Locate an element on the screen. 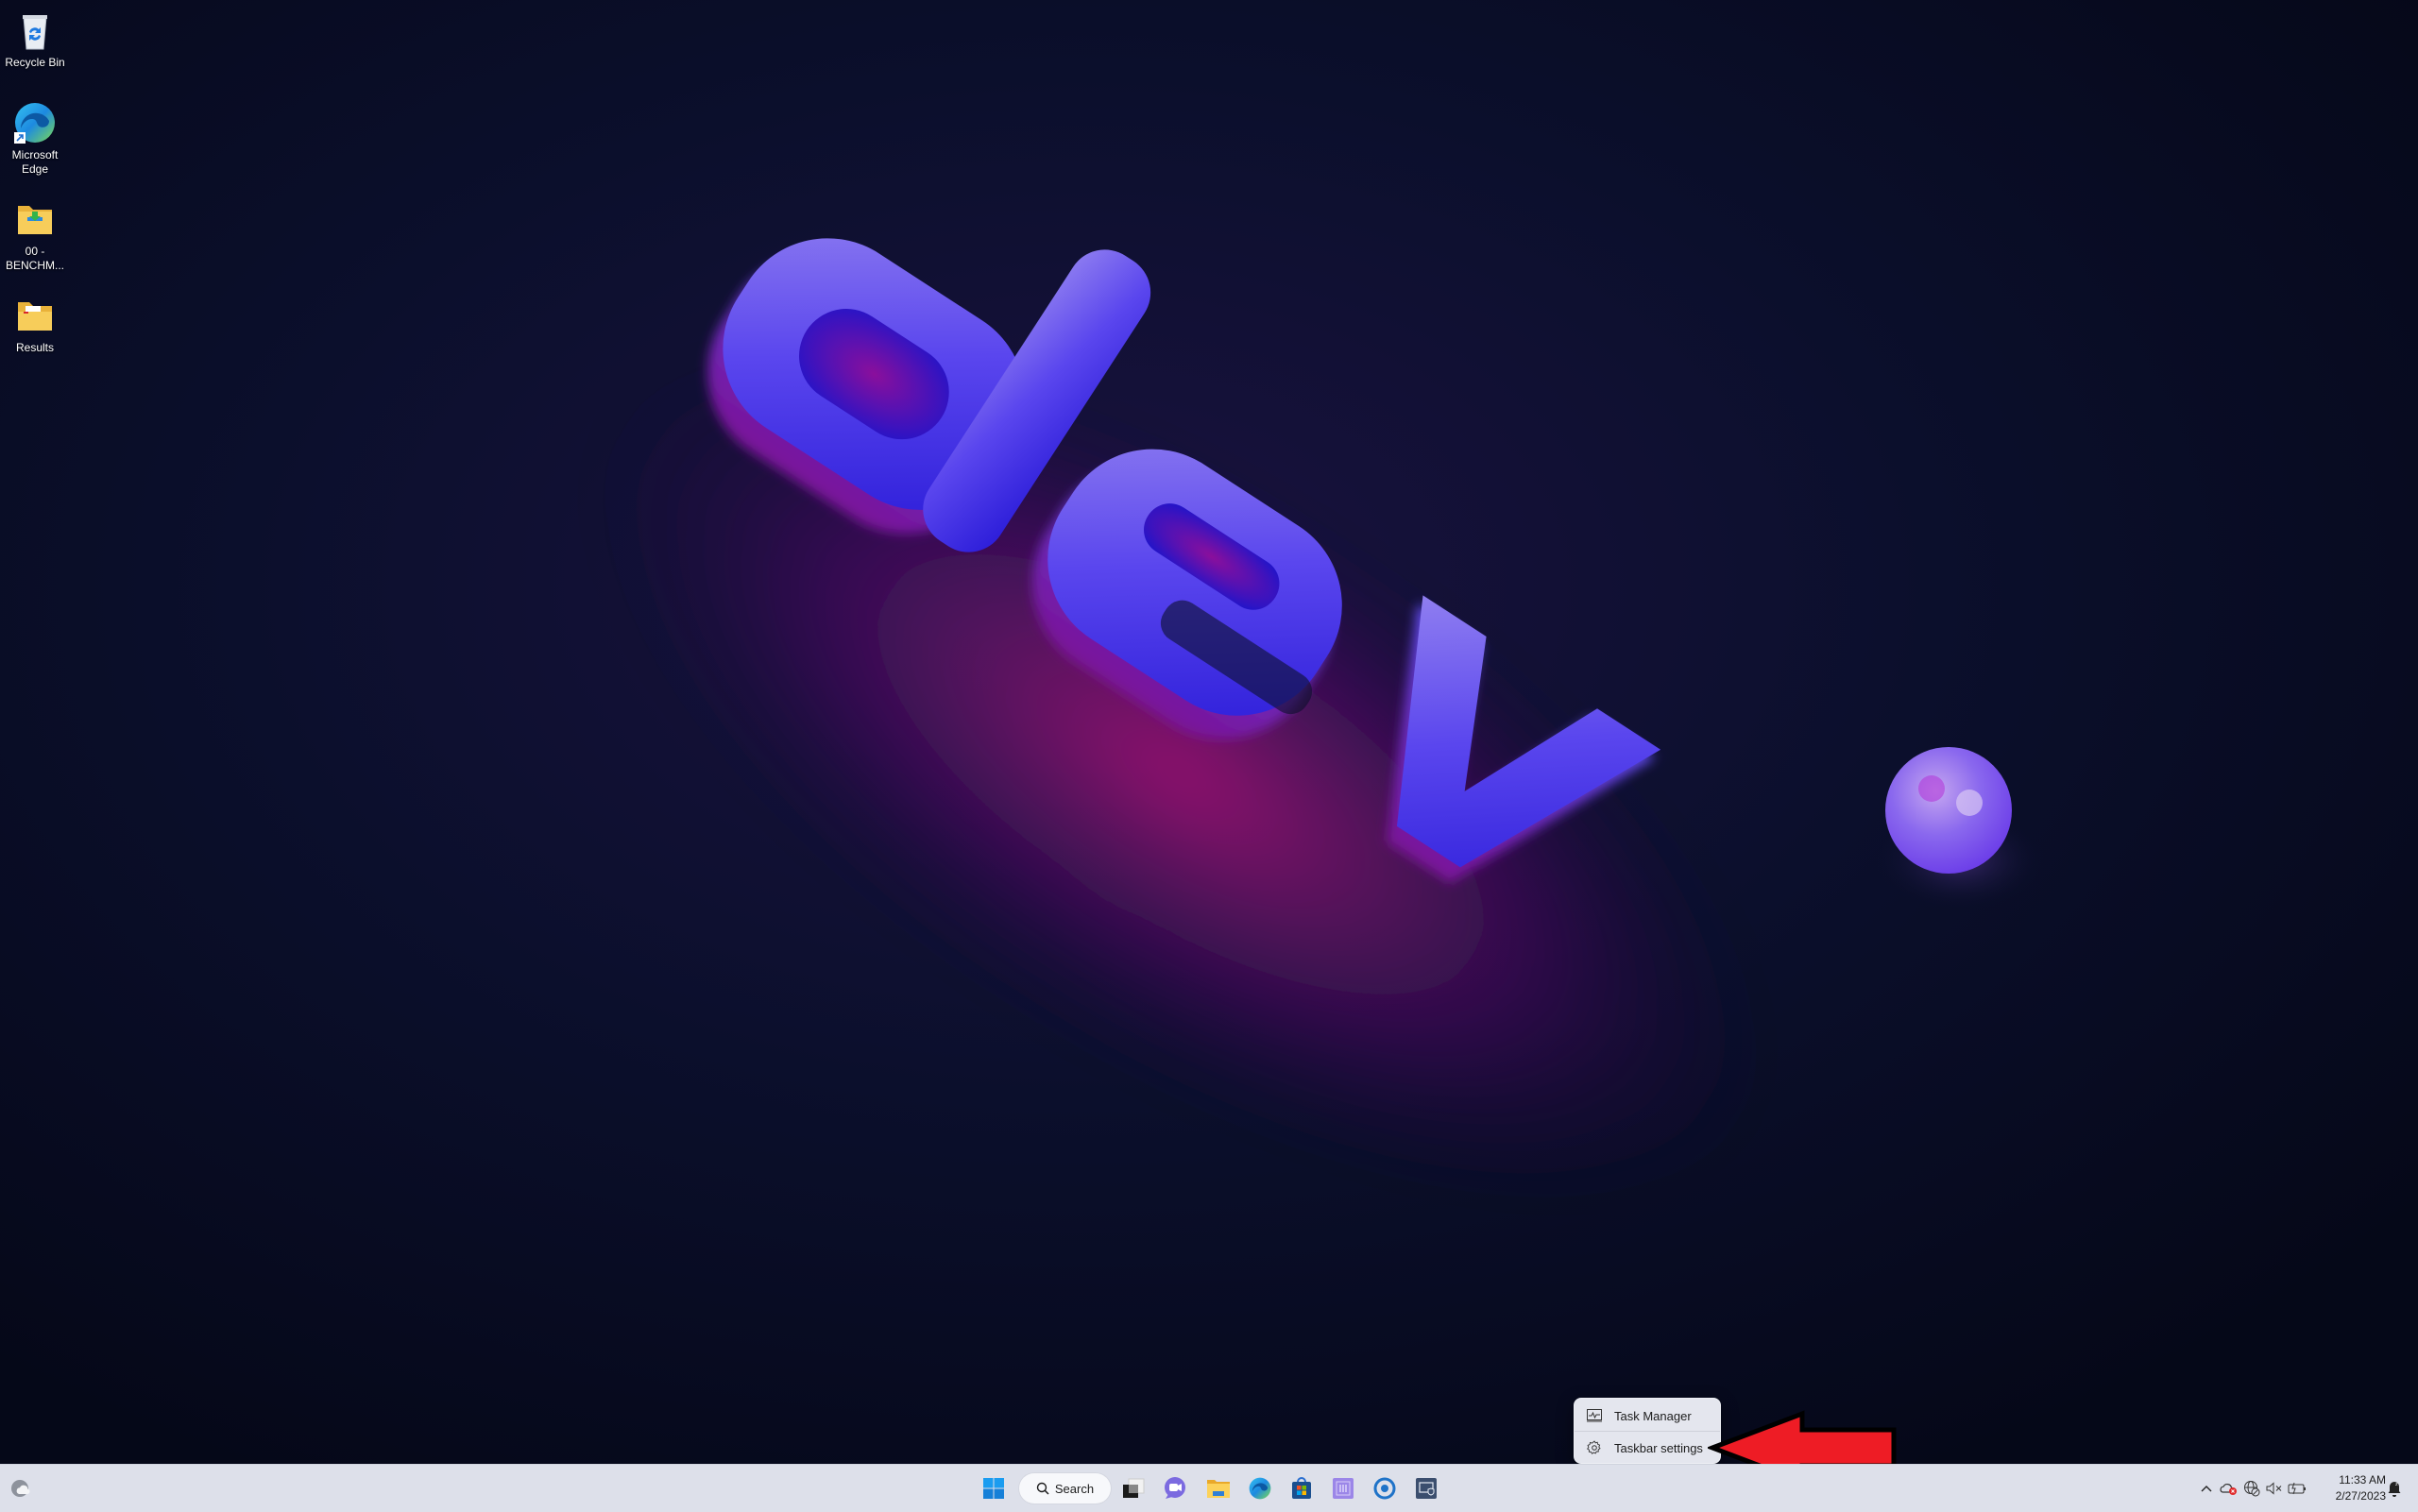 This screenshot has width=2418, height=1512. teams-chat-icon is located at coordinates (1175, 1488).